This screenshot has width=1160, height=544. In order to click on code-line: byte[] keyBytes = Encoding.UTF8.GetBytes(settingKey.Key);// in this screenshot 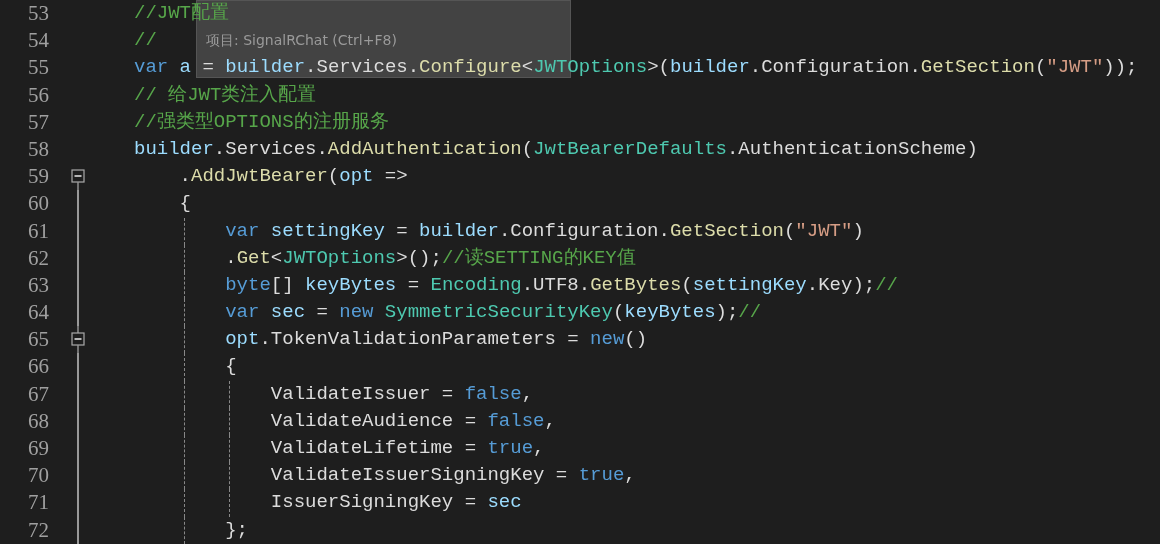, I will do `click(561, 284)`.